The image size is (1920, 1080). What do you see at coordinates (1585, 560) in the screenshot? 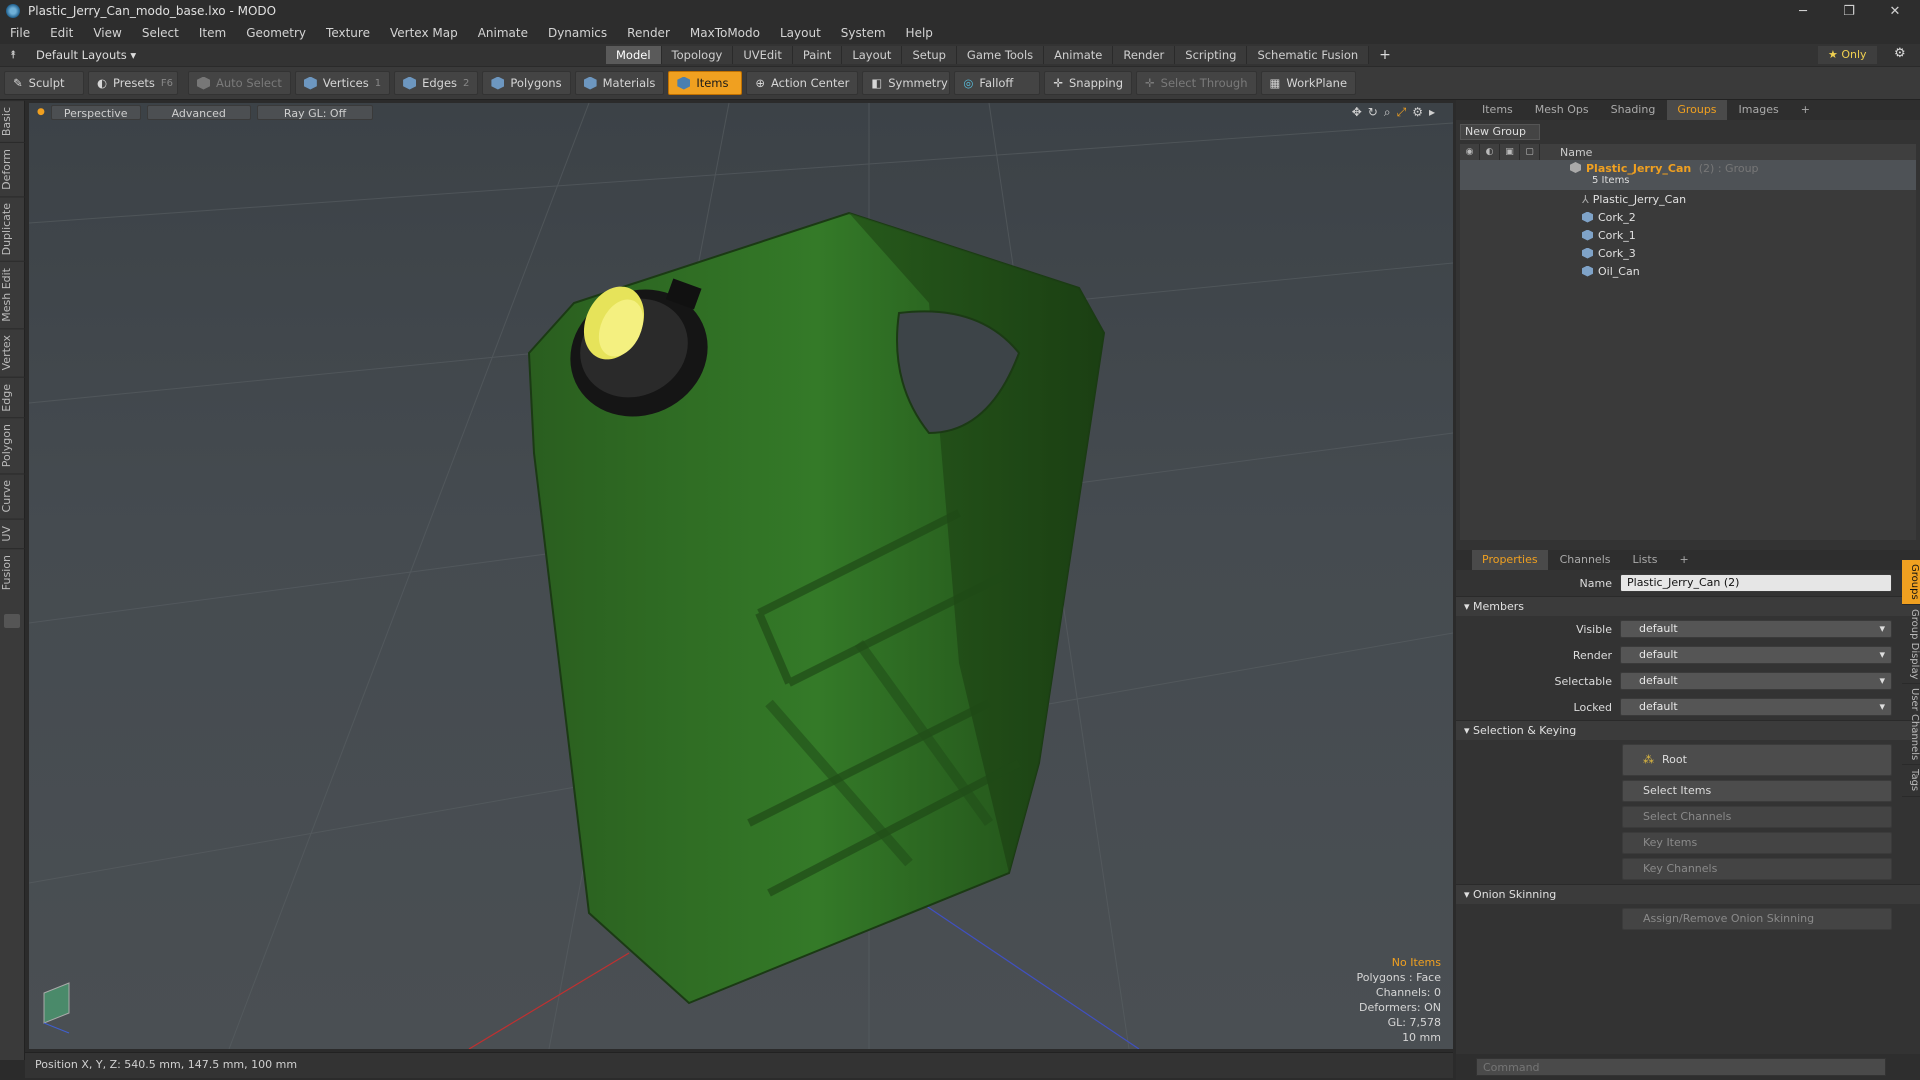
I see `tab-channels: Channels` at bounding box center [1585, 560].